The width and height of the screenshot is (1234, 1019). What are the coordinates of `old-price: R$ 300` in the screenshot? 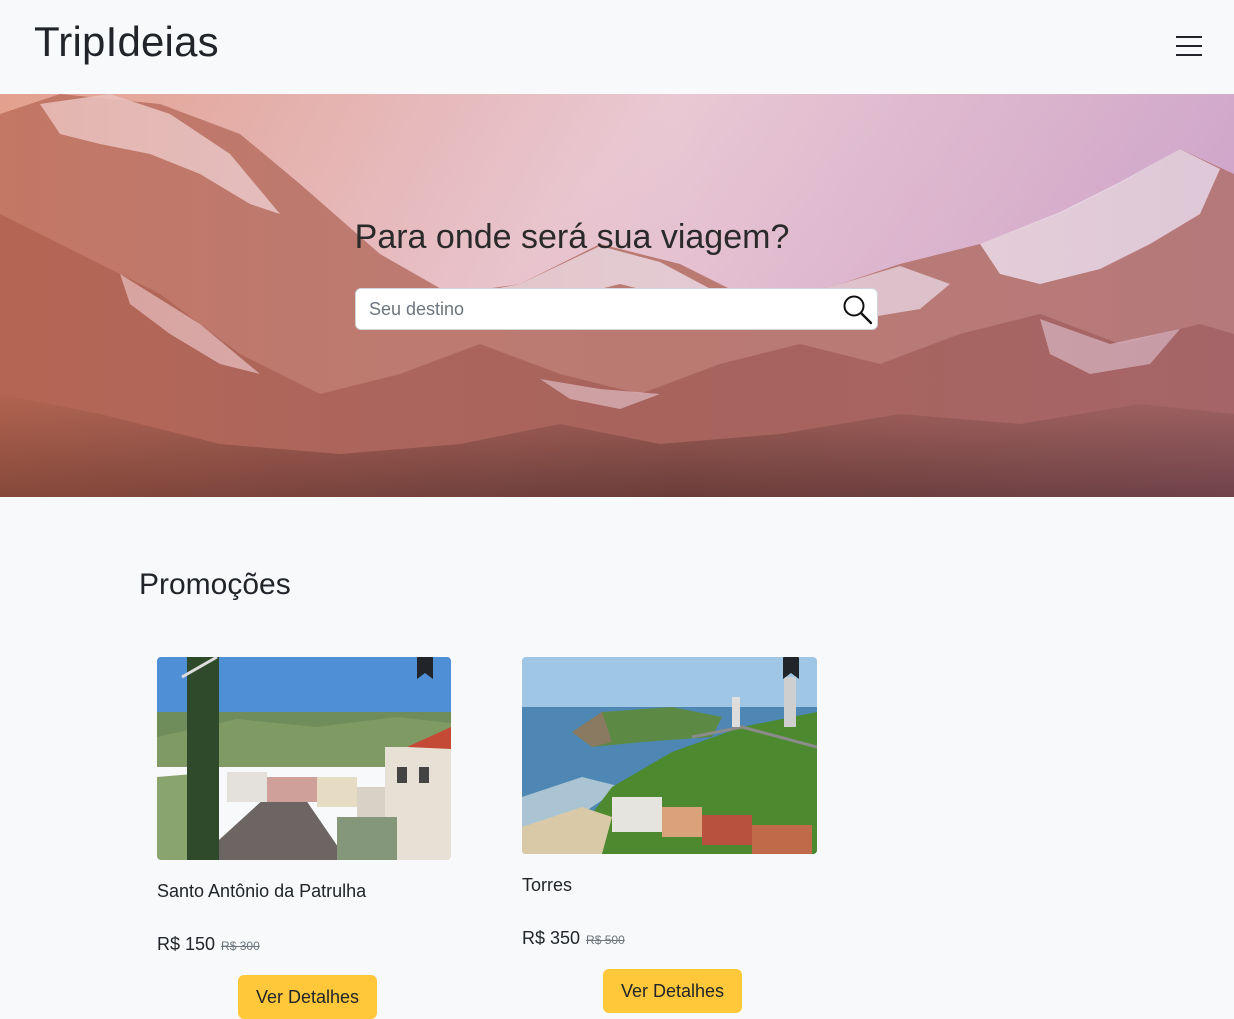 It's located at (240, 946).